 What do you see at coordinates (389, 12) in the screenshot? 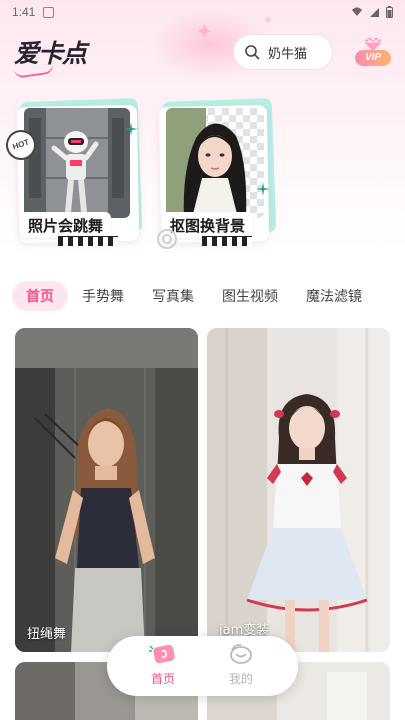
I see `battery-icon` at bounding box center [389, 12].